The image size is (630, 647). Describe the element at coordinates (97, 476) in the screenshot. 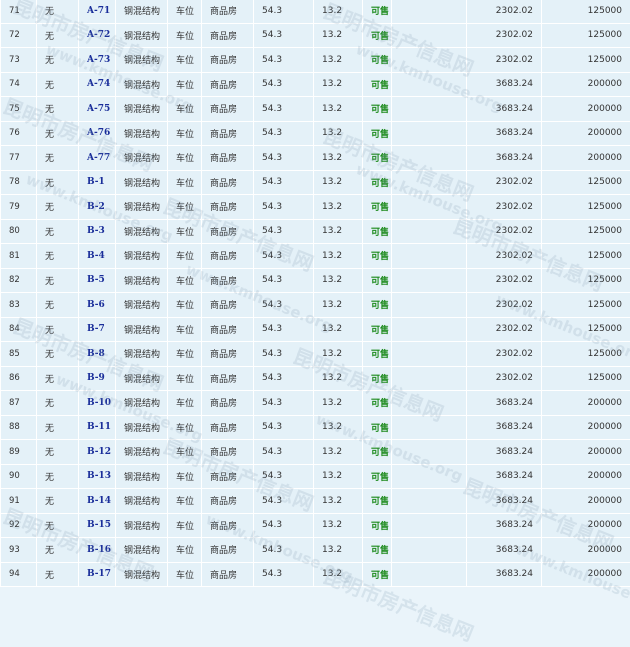

I see `room-number-cell: B-13` at that location.